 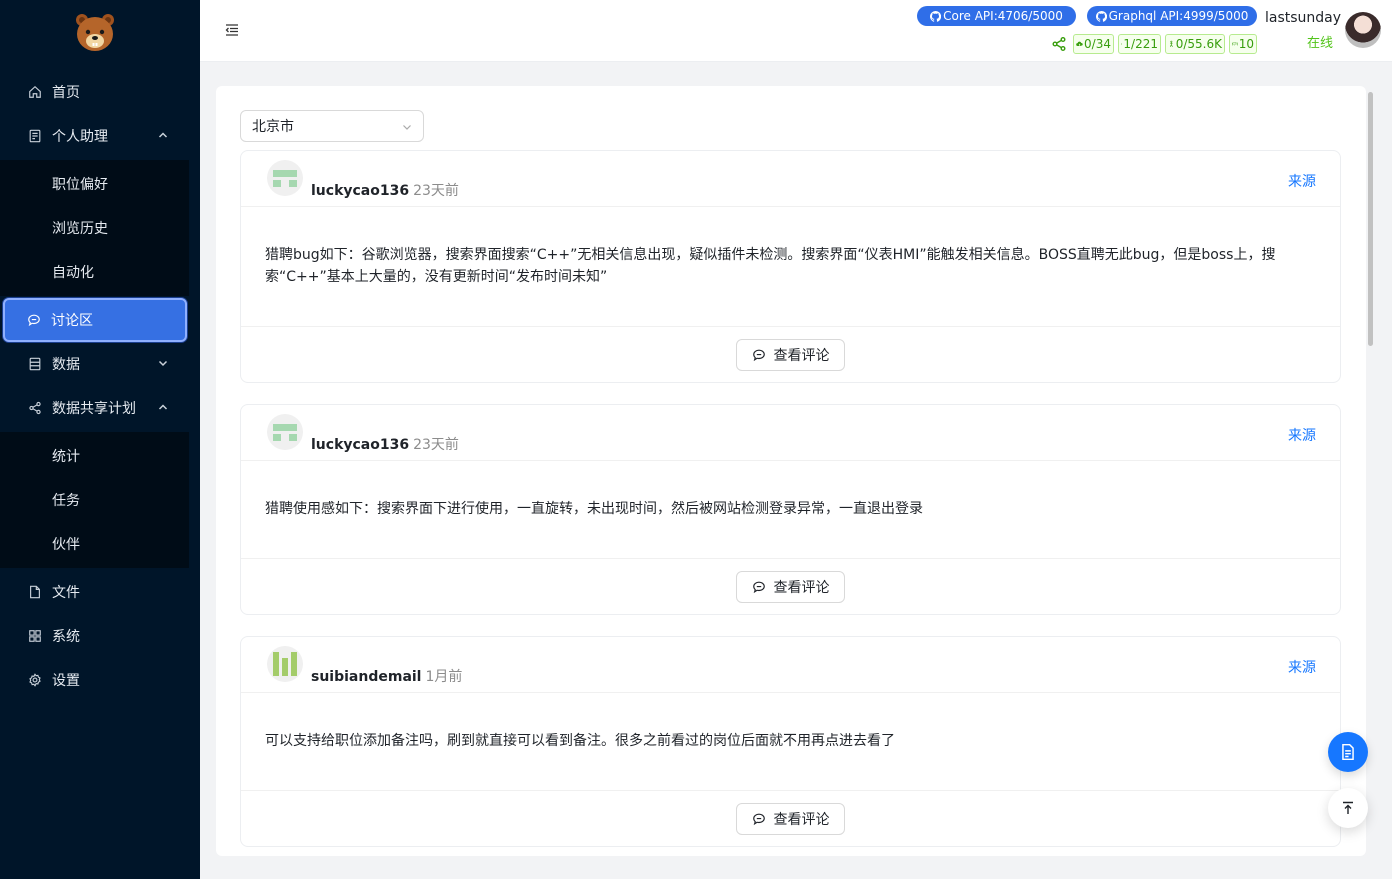 What do you see at coordinates (100, 680) in the screenshot?
I see `menu-item-settings: 设置` at bounding box center [100, 680].